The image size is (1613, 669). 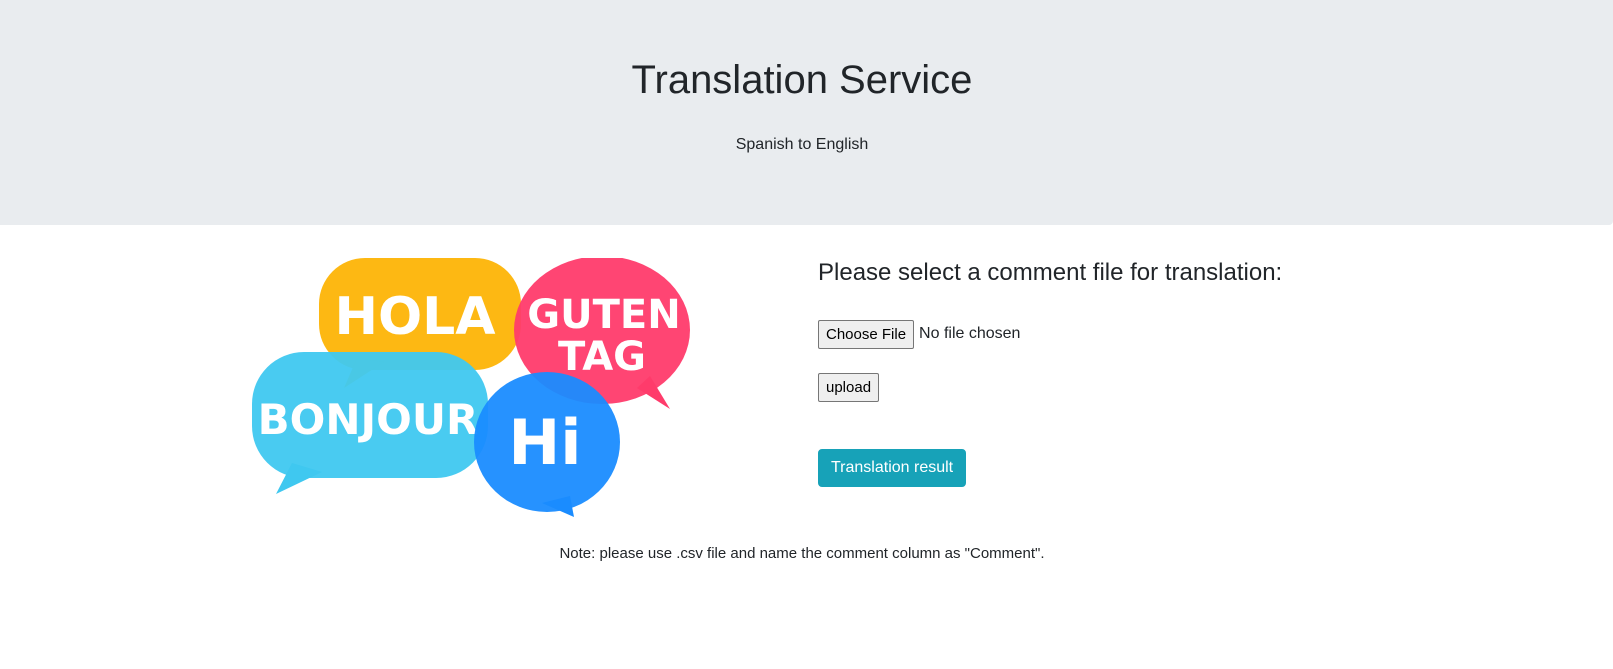 I want to click on hola-bubble-text: HOLA, so click(x=414, y=317).